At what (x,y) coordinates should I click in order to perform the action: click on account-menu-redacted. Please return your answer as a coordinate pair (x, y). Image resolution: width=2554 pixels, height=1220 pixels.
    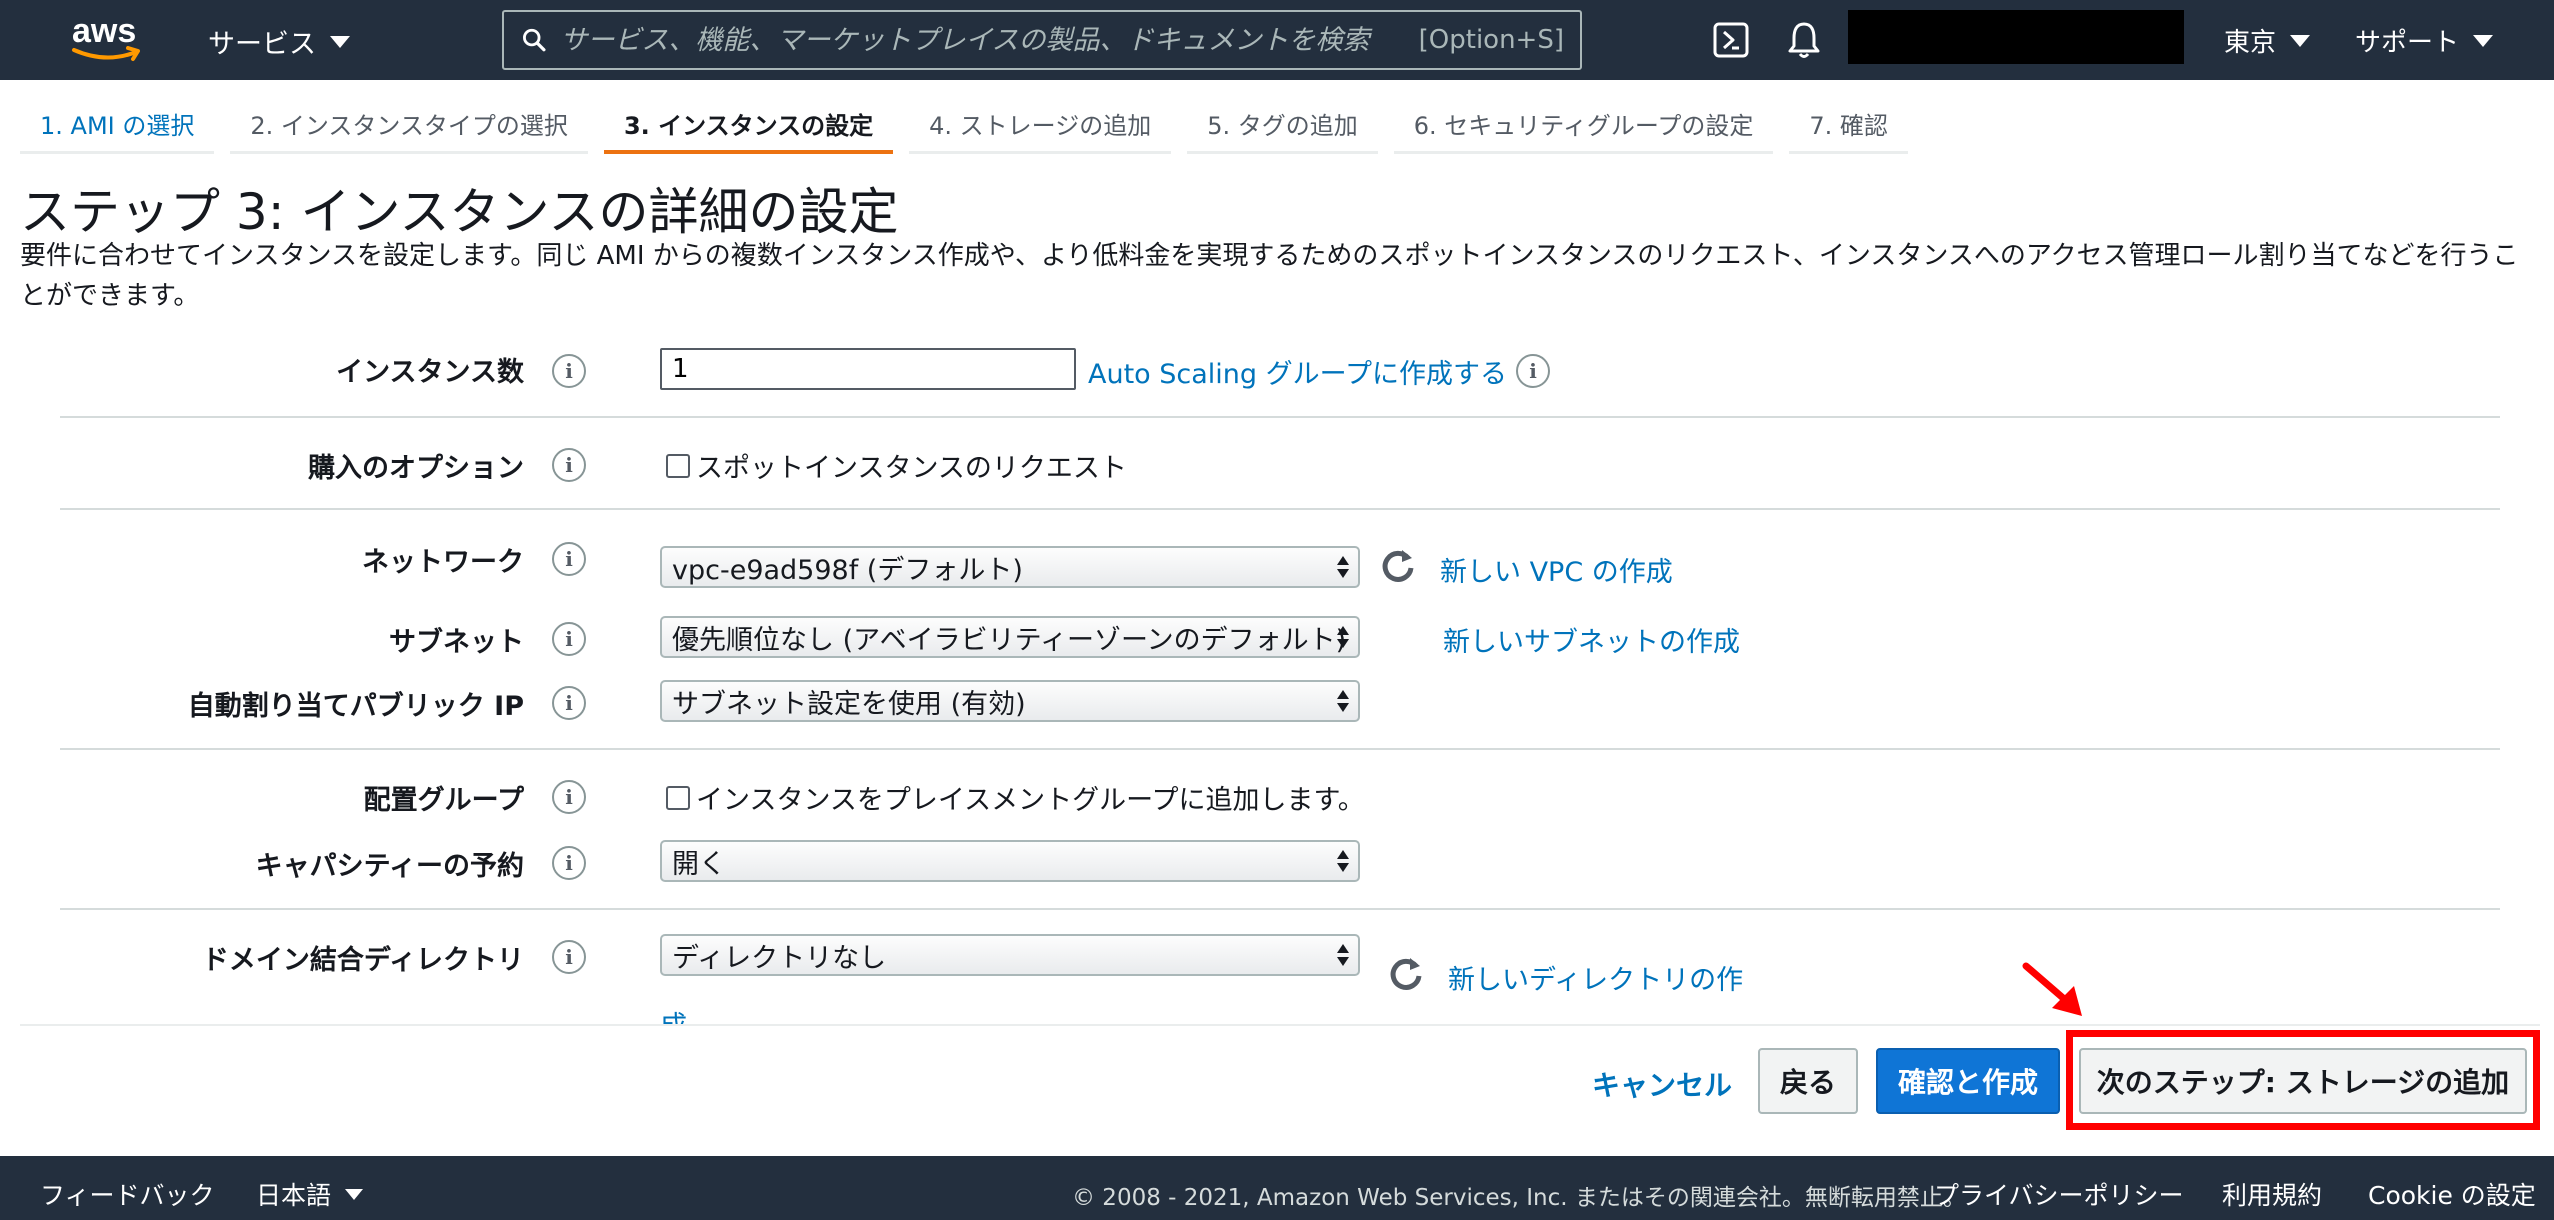
    Looking at the image, I should click on (2016, 37).